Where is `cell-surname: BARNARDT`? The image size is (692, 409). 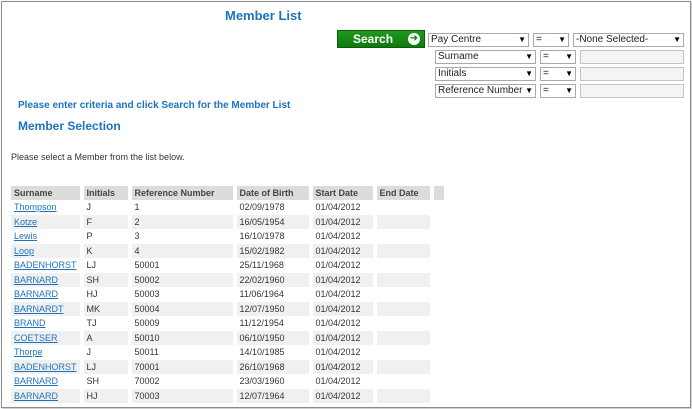
cell-surname: BARNARDT is located at coordinates (47, 308).